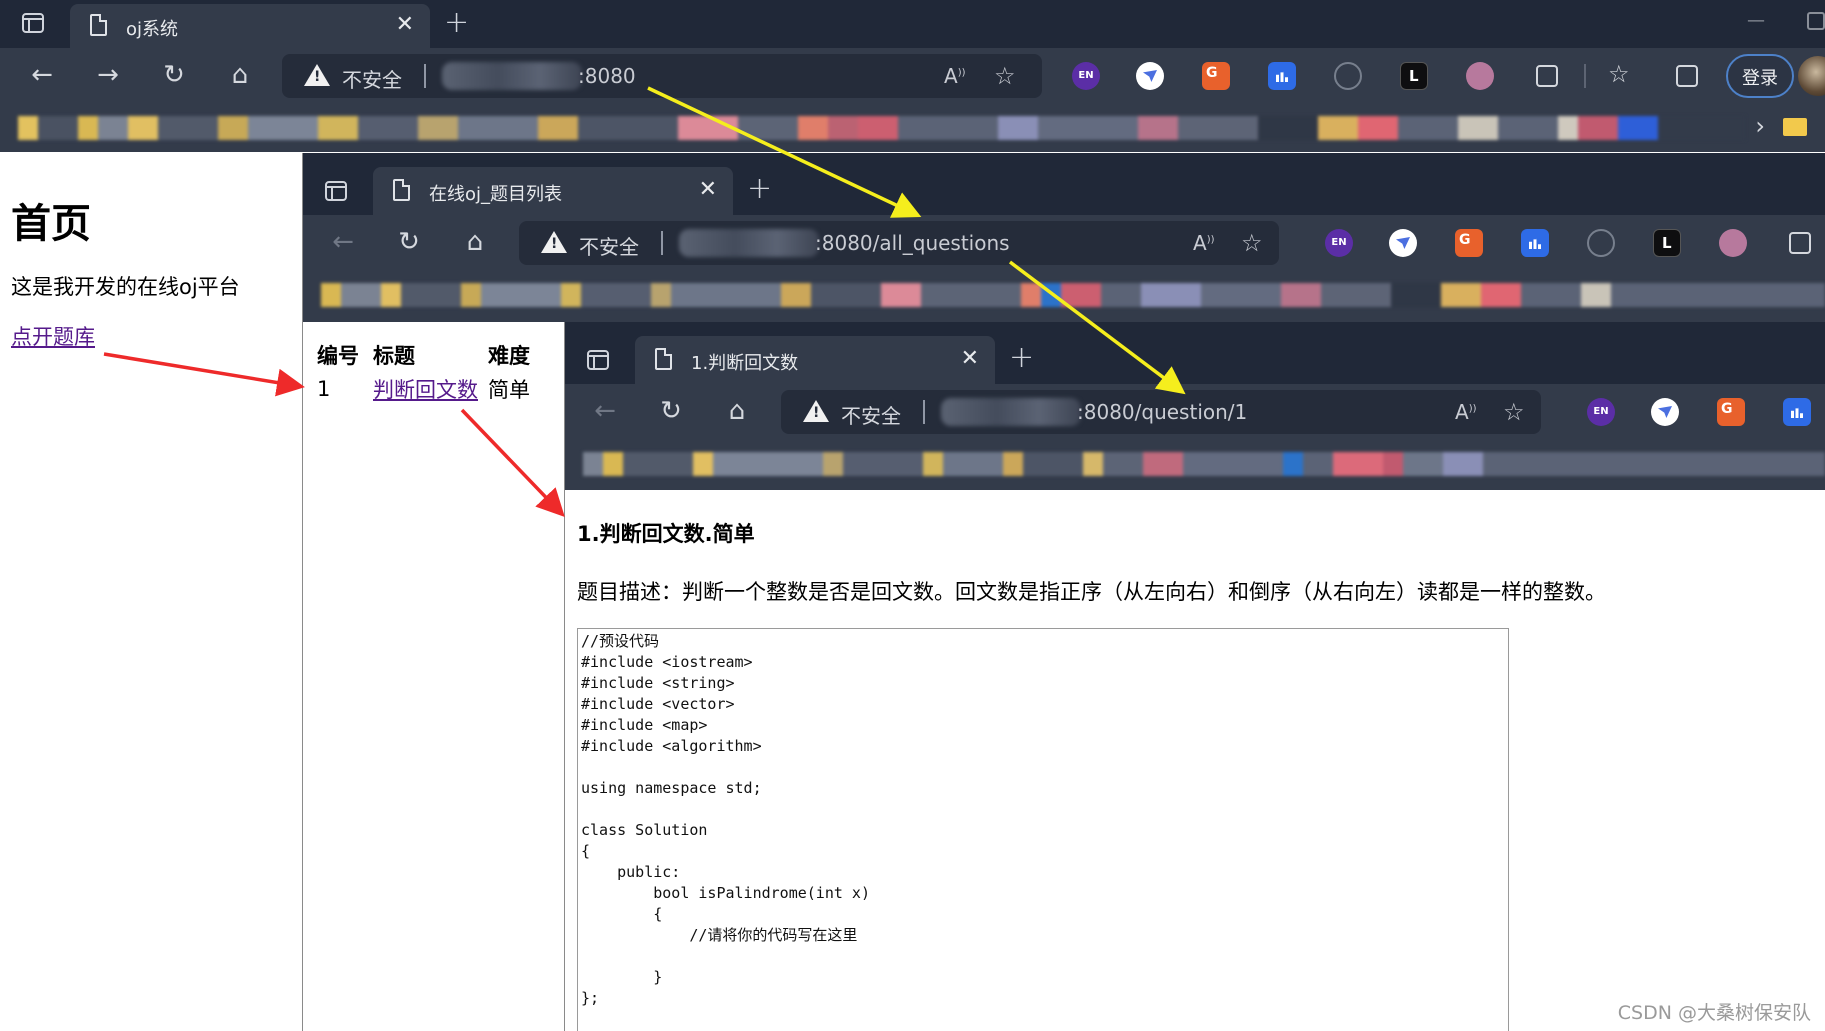  What do you see at coordinates (425, 390) in the screenshot?
I see `question-title-link: 判断回文数` at bounding box center [425, 390].